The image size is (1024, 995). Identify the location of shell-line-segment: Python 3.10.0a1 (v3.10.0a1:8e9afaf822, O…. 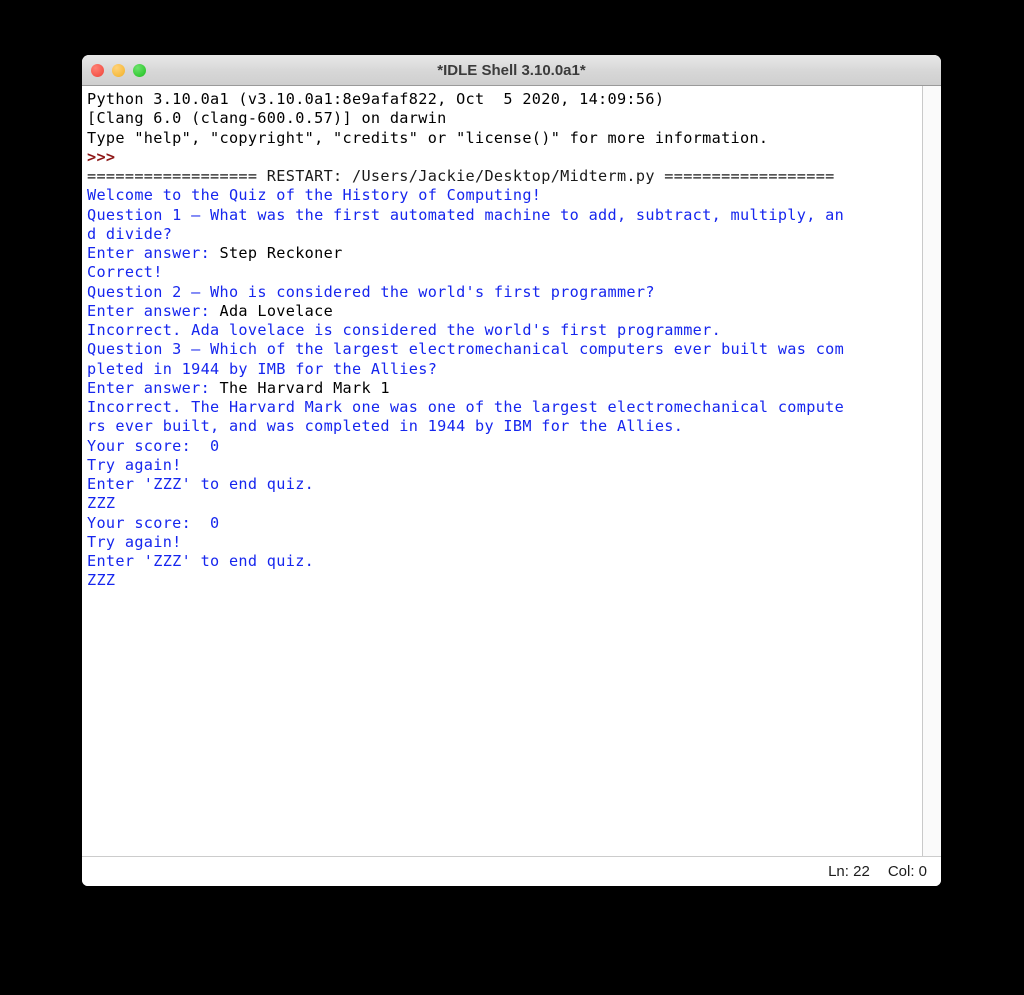
(376, 99).